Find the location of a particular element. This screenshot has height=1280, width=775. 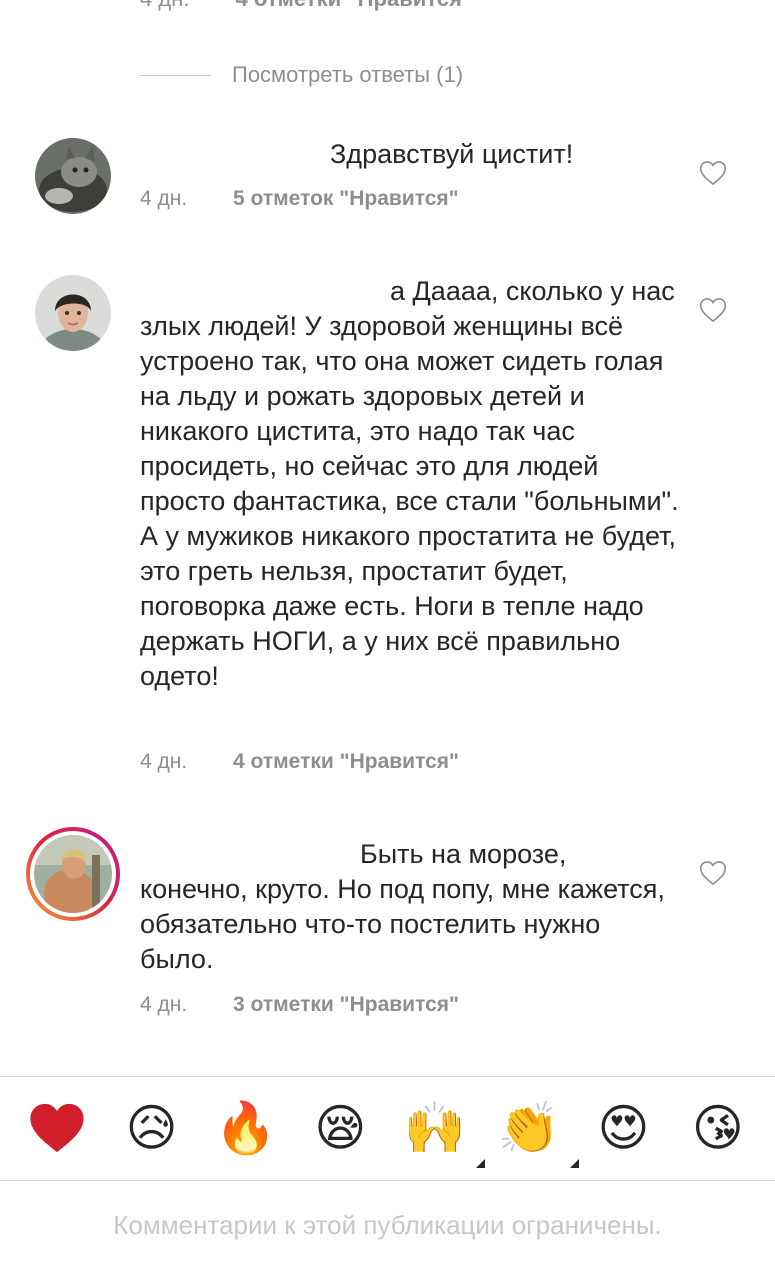

cat-avatar-image is located at coordinates (73, 176).